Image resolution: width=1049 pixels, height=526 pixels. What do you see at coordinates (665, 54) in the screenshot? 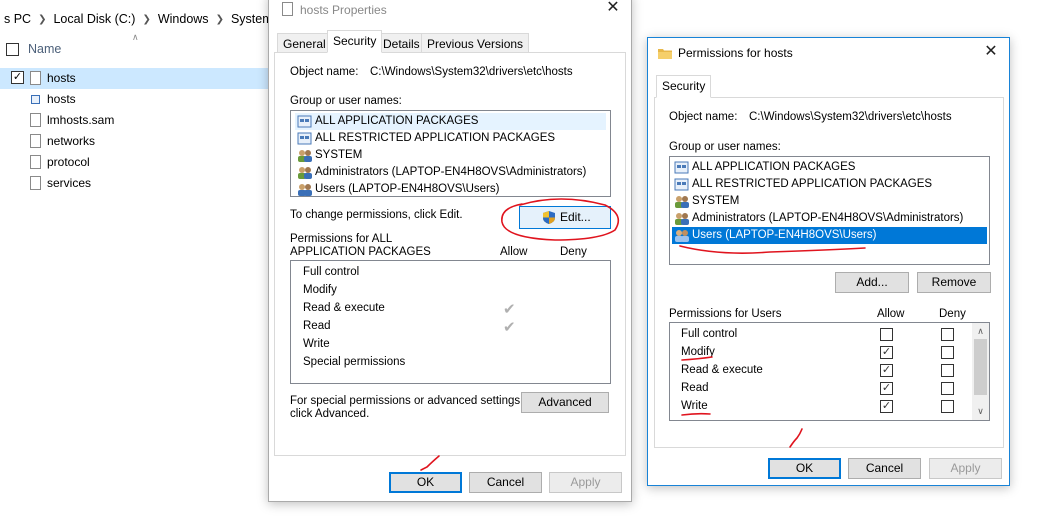
I see `folder-icon` at bounding box center [665, 54].